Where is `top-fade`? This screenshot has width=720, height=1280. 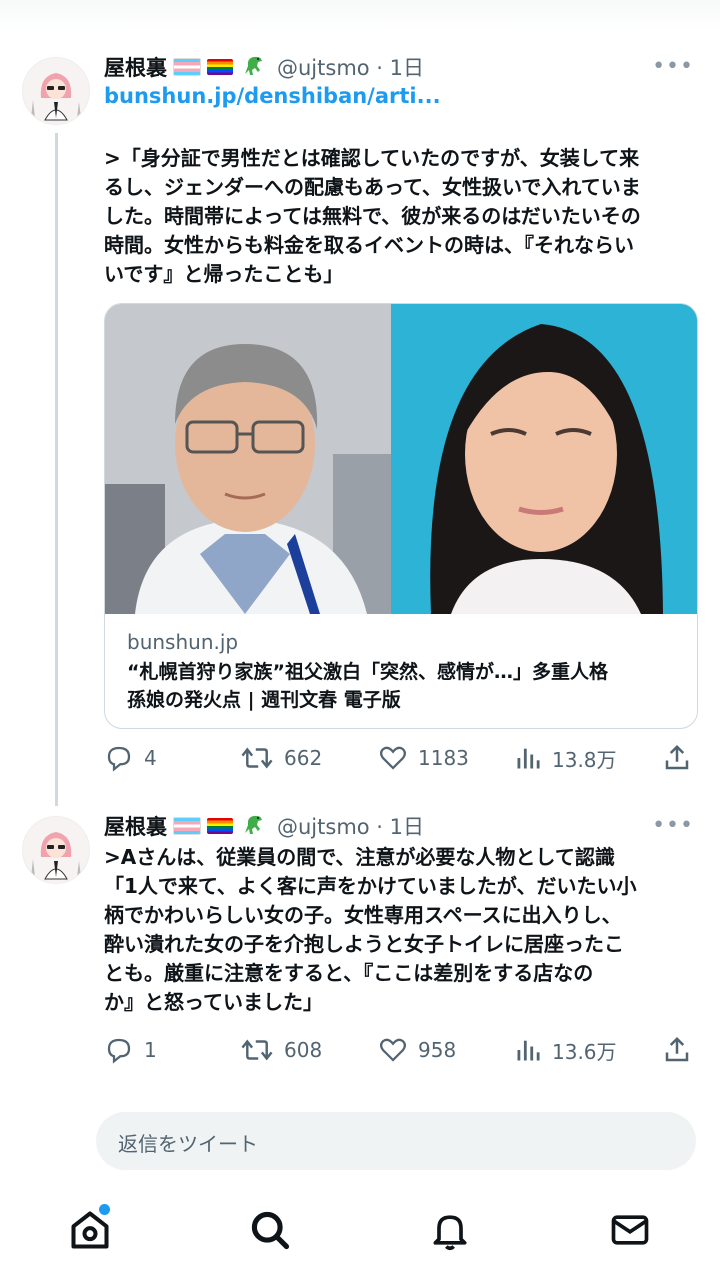
top-fade is located at coordinates (360, 15).